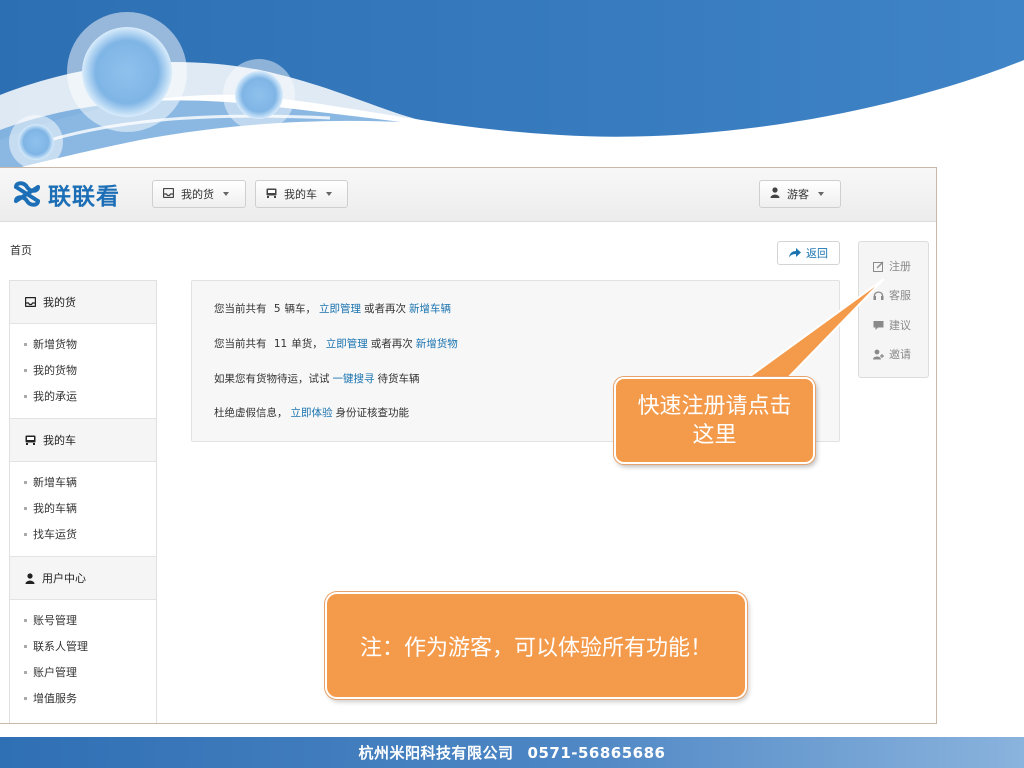 Image resolution: width=1024 pixels, height=768 pixels. Describe the element at coordinates (878, 354) in the screenshot. I see `user-add-icon` at that location.